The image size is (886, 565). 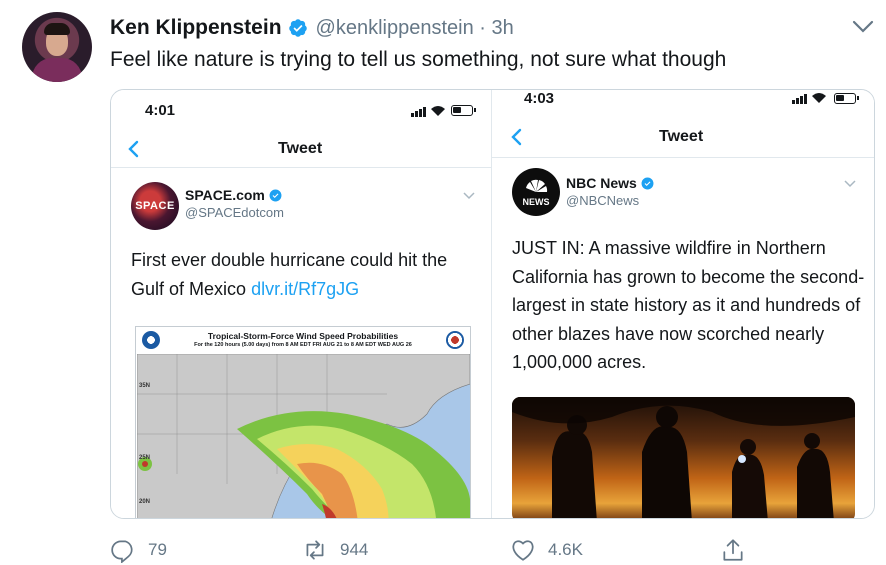 What do you see at coordinates (196, 28) in the screenshot?
I see `author-name: Ken Klippenstein` at bounding box center [196, 28].